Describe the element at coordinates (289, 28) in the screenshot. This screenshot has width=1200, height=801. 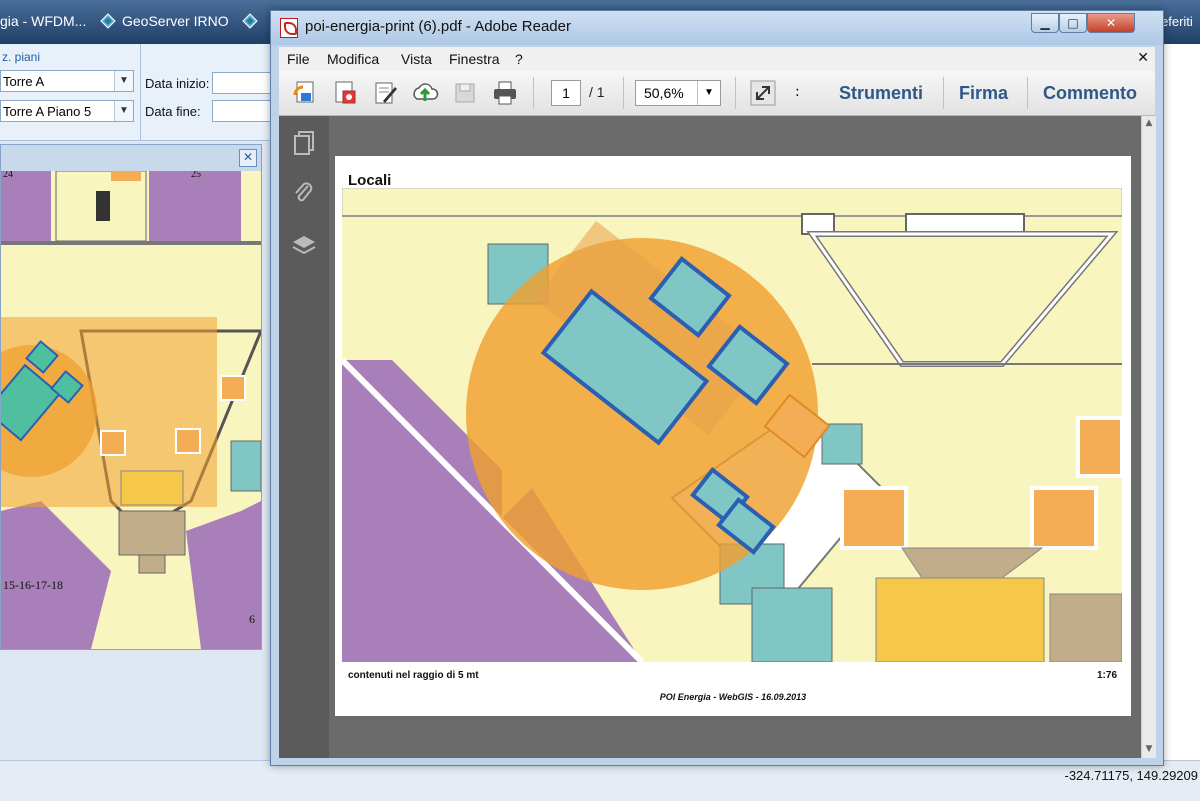
I see `pdf-icon` at that location.